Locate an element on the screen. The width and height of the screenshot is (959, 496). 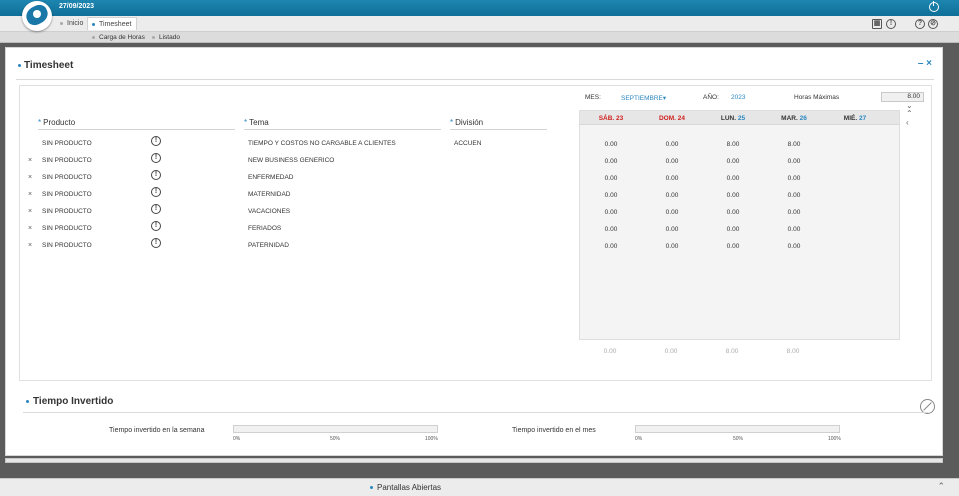
anio-value: 2023 is located at coordinates (738, 97).